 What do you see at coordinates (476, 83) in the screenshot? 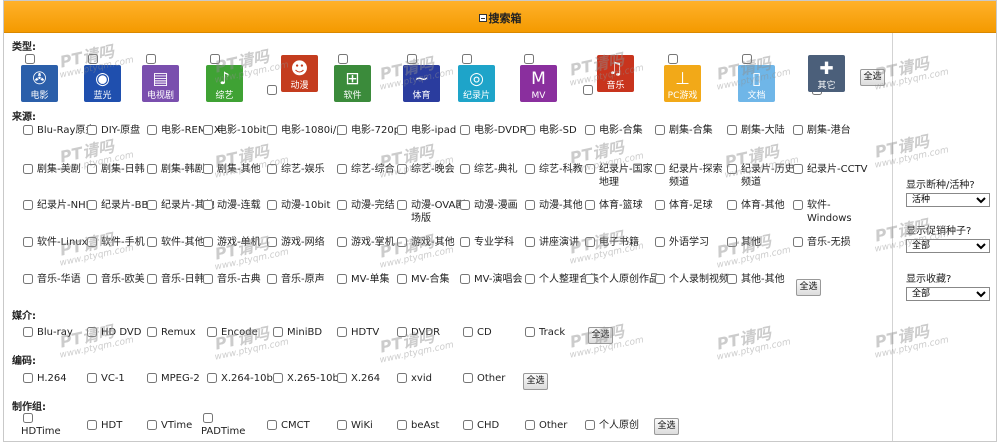
I see `category-tile: ◎ 纪录片` at bounding box center [476, 83].